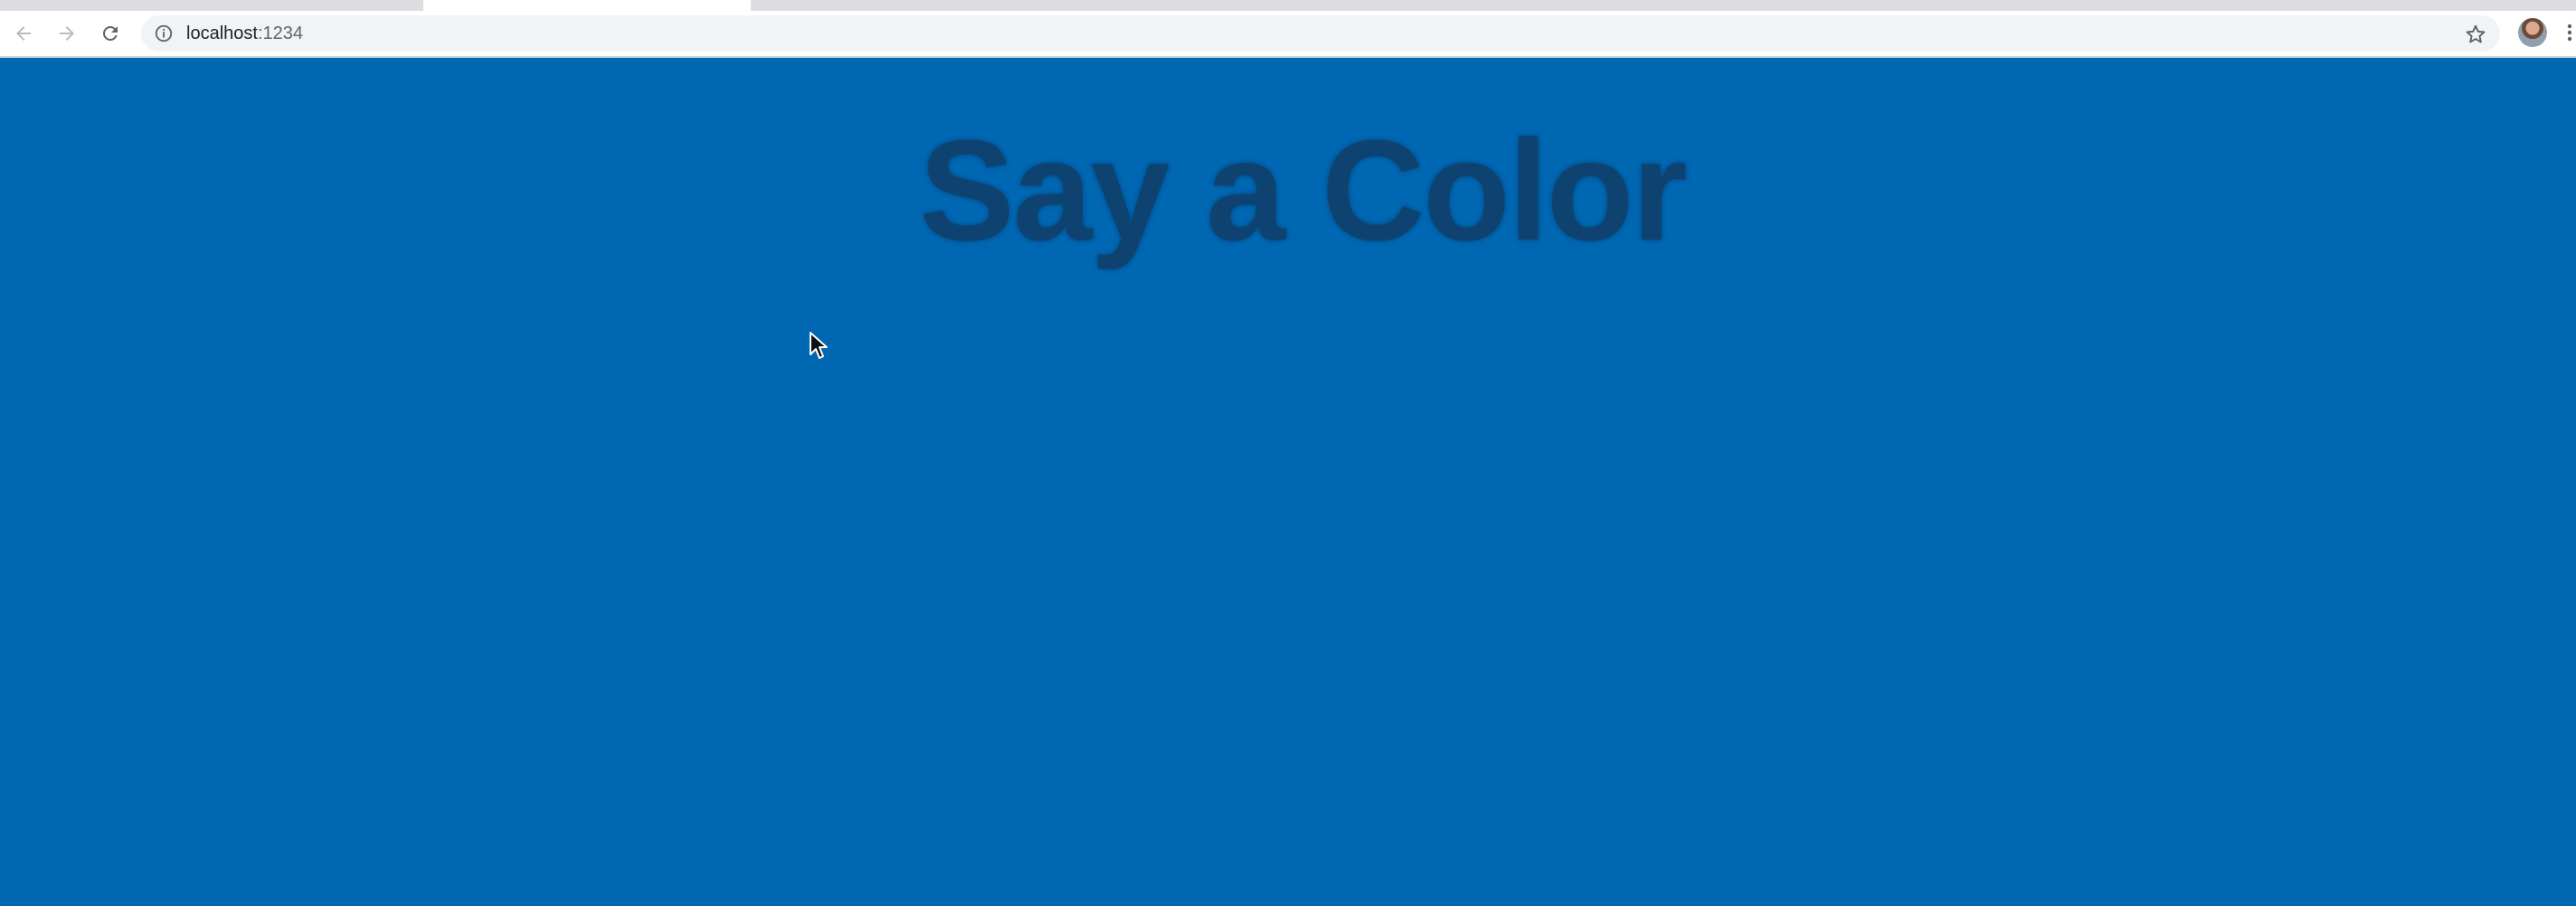 This screenshot has height=906, width=2576. Describe the element at coordinates (2475, 34) in the screenshot. I see `star-icon` at that location.